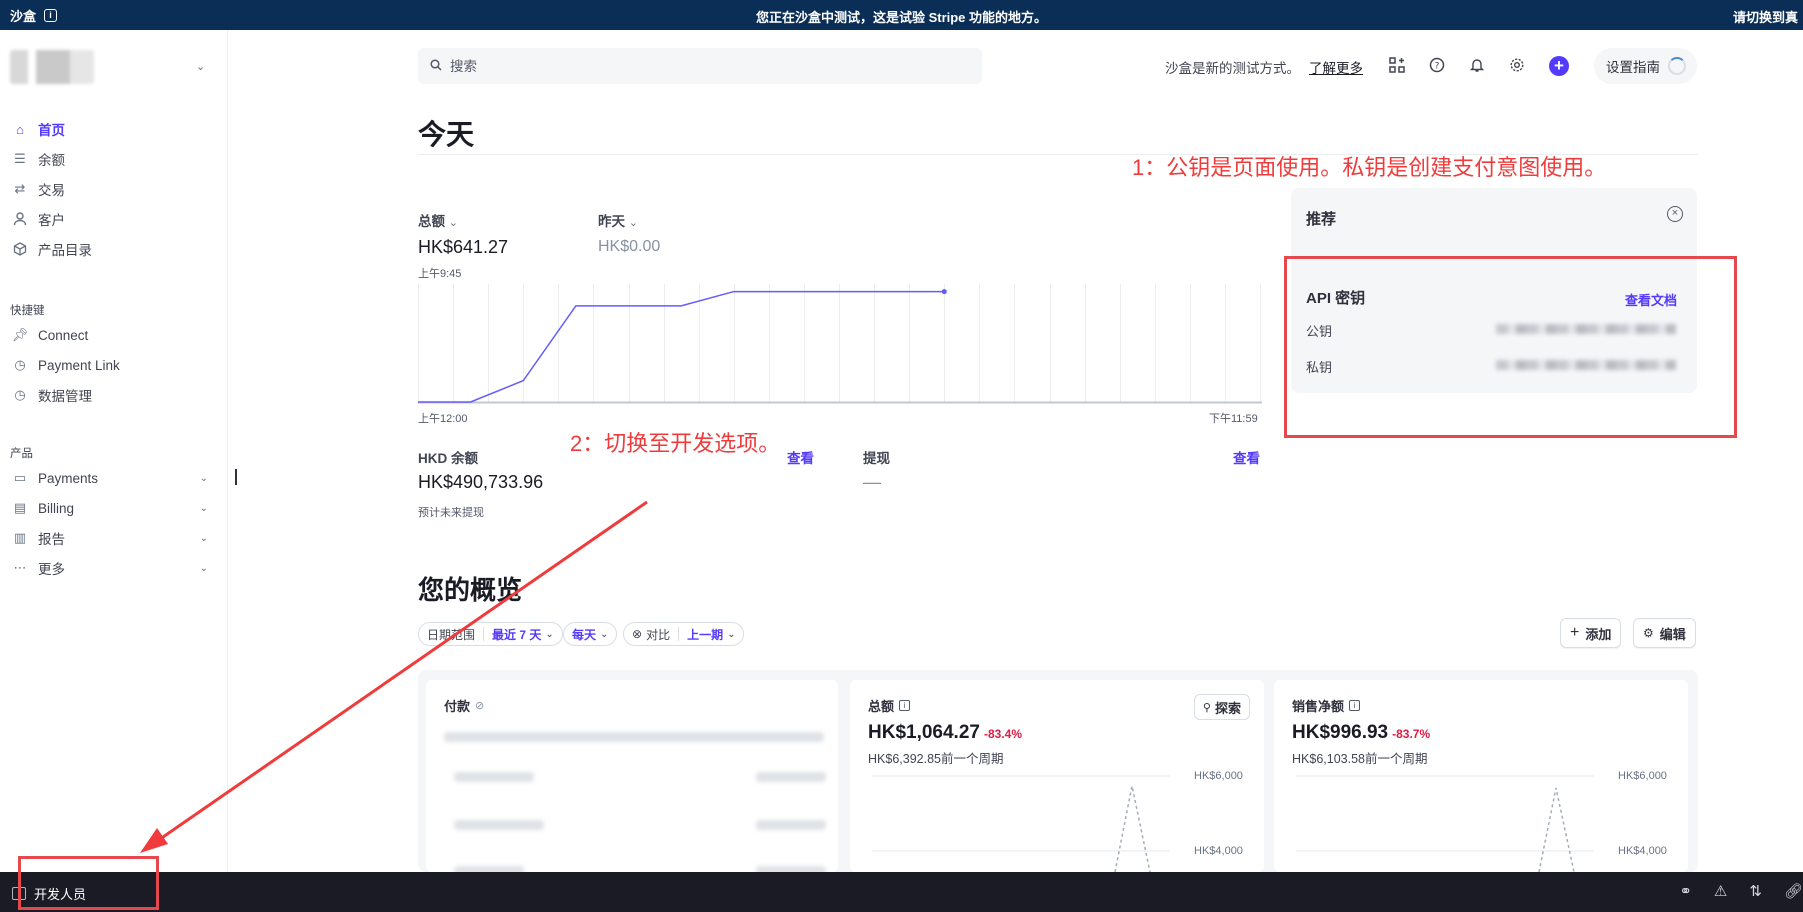 The image size is (1803, 912). What do you see at coordinates (632, 778) in the screenshot?
I see `payments-card: 付款 ⊘` at bounding box center [632, 778].